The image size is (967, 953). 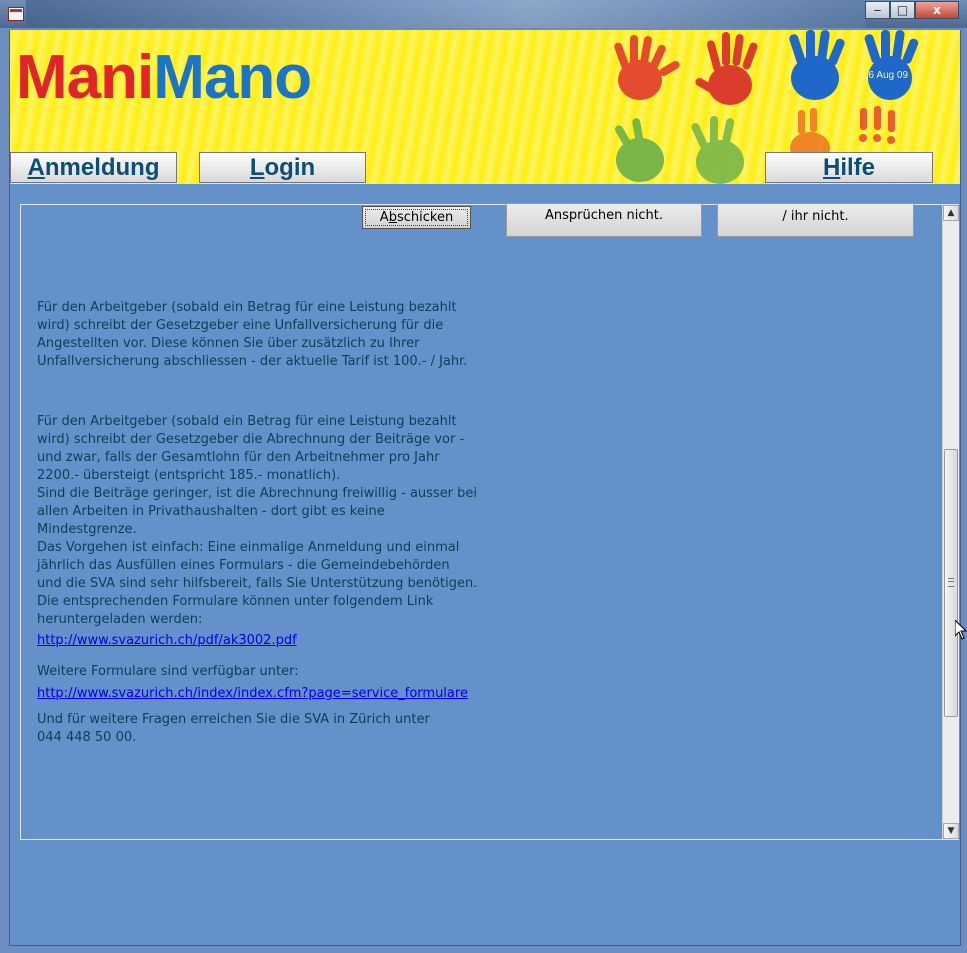 I want to click on anmeldung-label: nmeldung, so click(x=102, y=167).